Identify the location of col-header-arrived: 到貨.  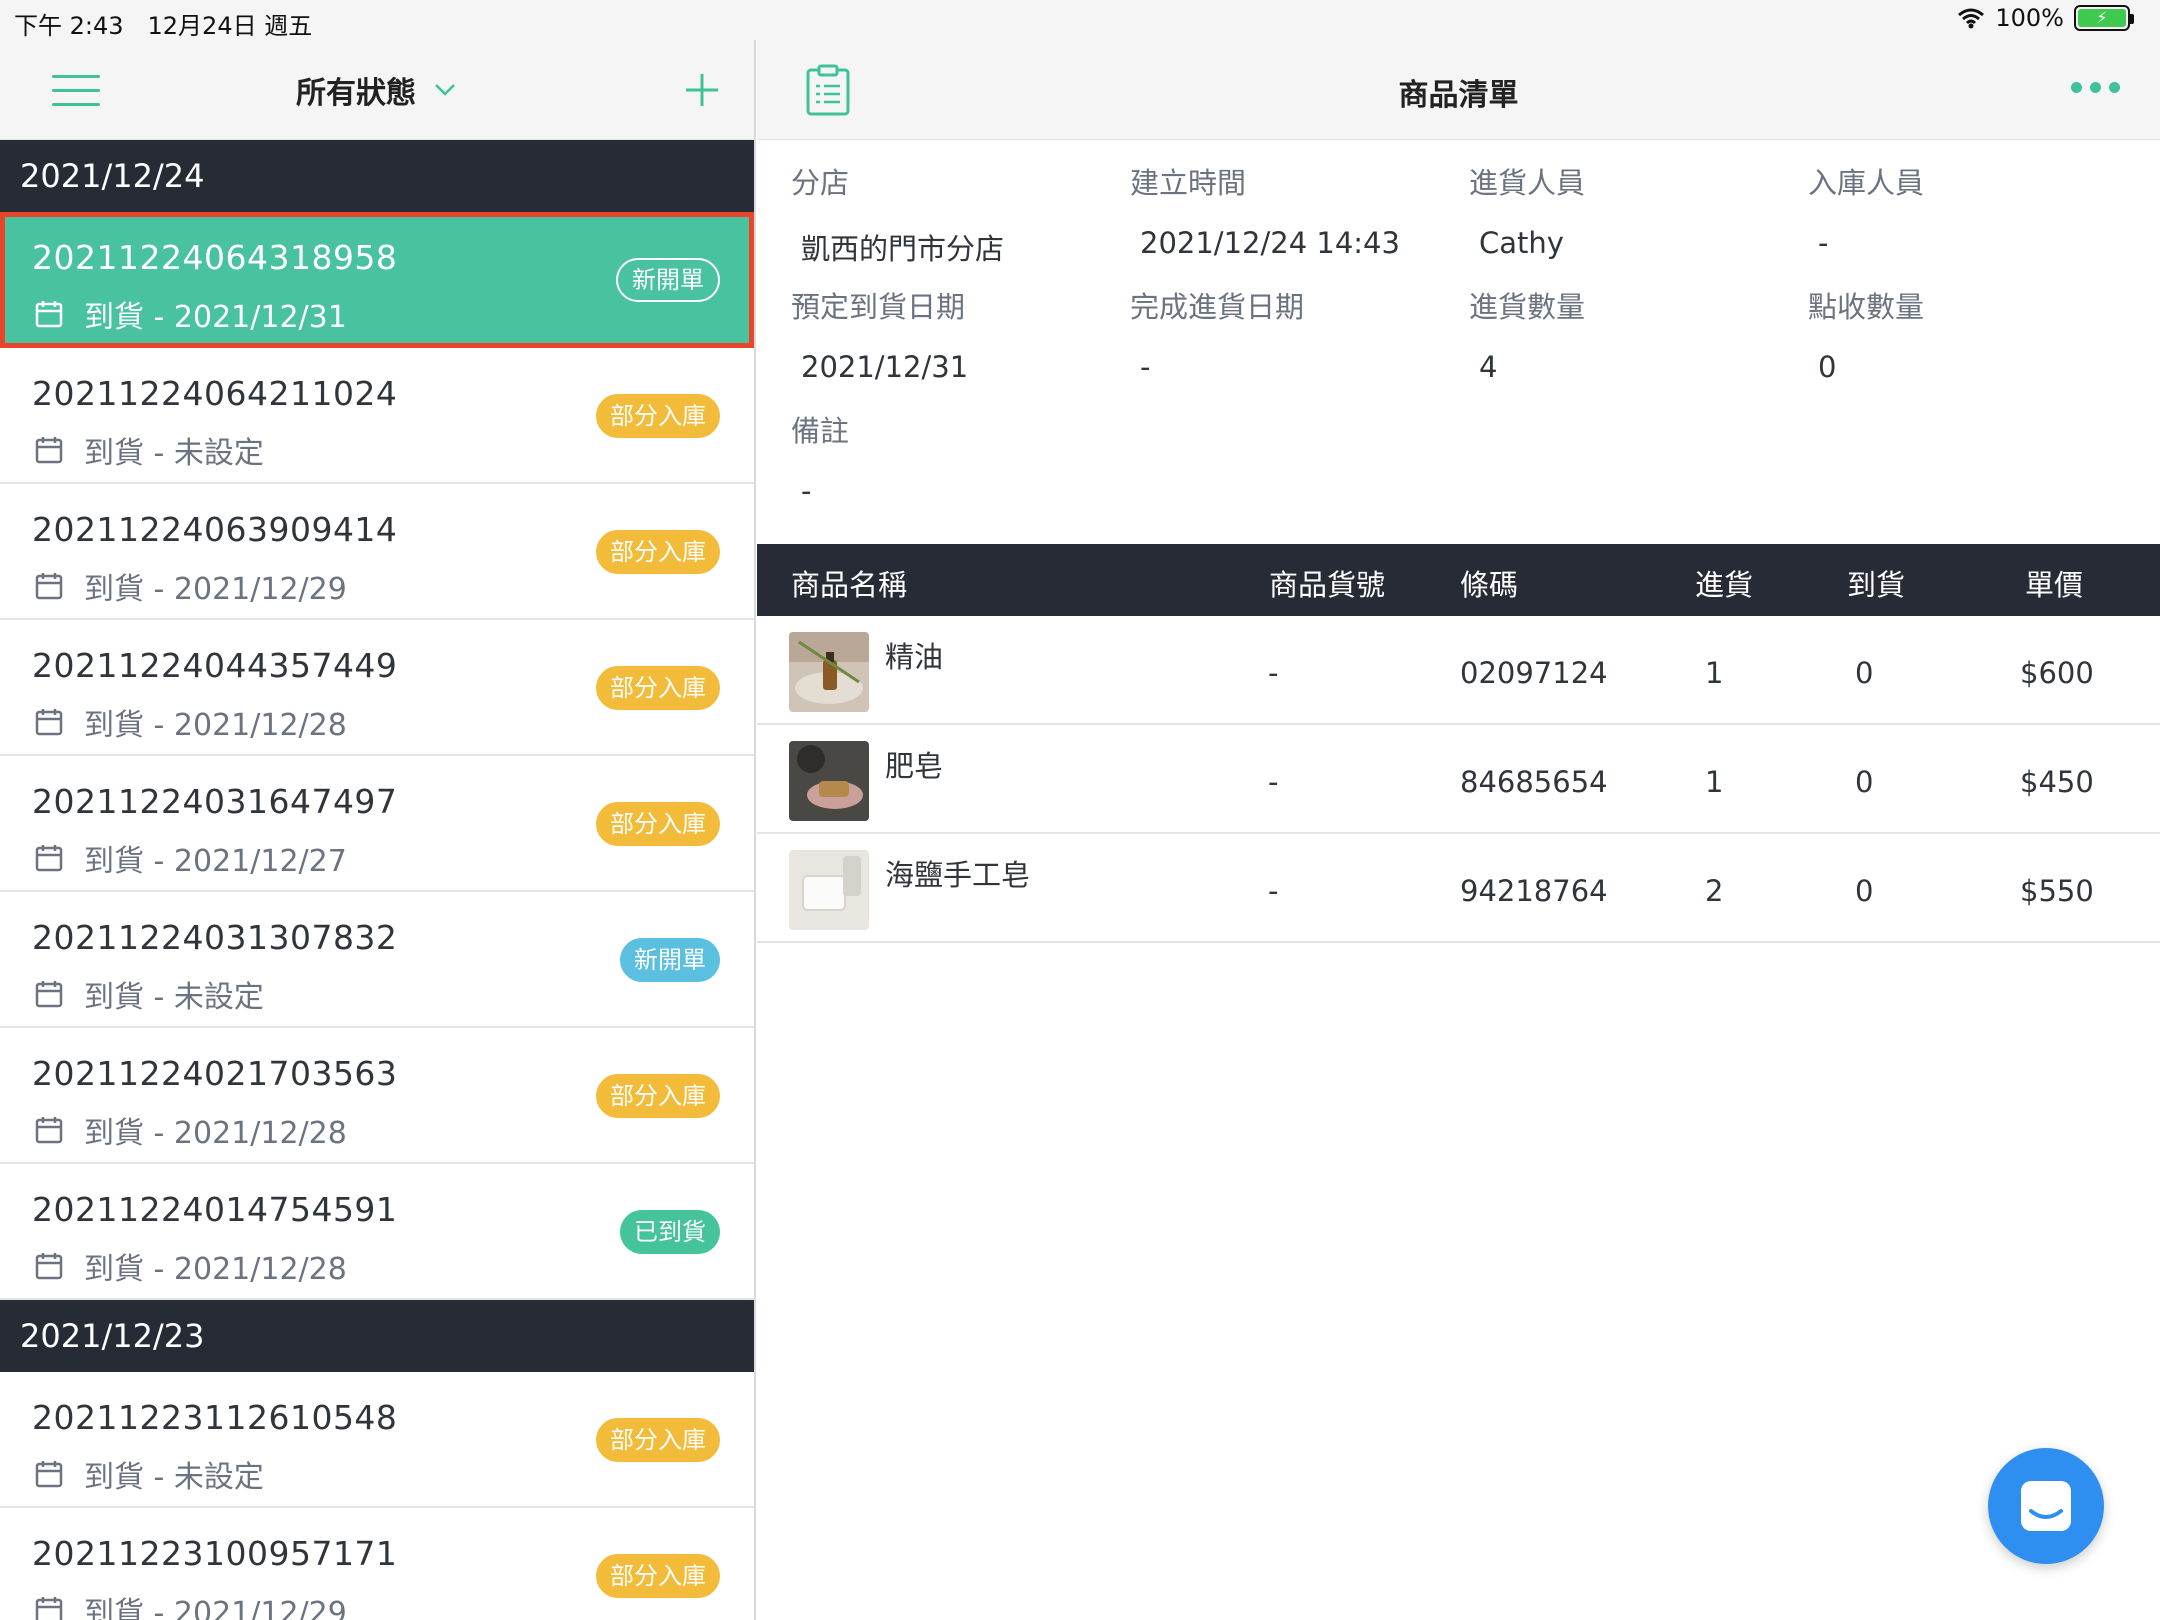
(1876, 585).